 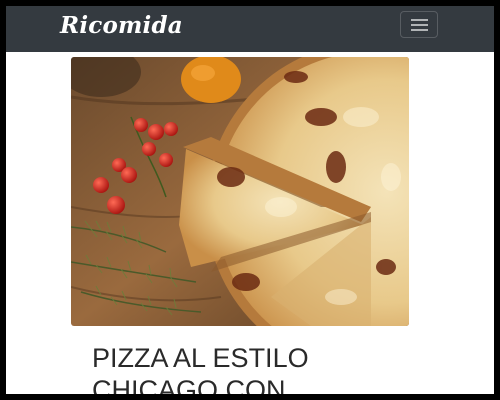 I want to click on brand-logo: Ricomida, so click(x=121, y=26).